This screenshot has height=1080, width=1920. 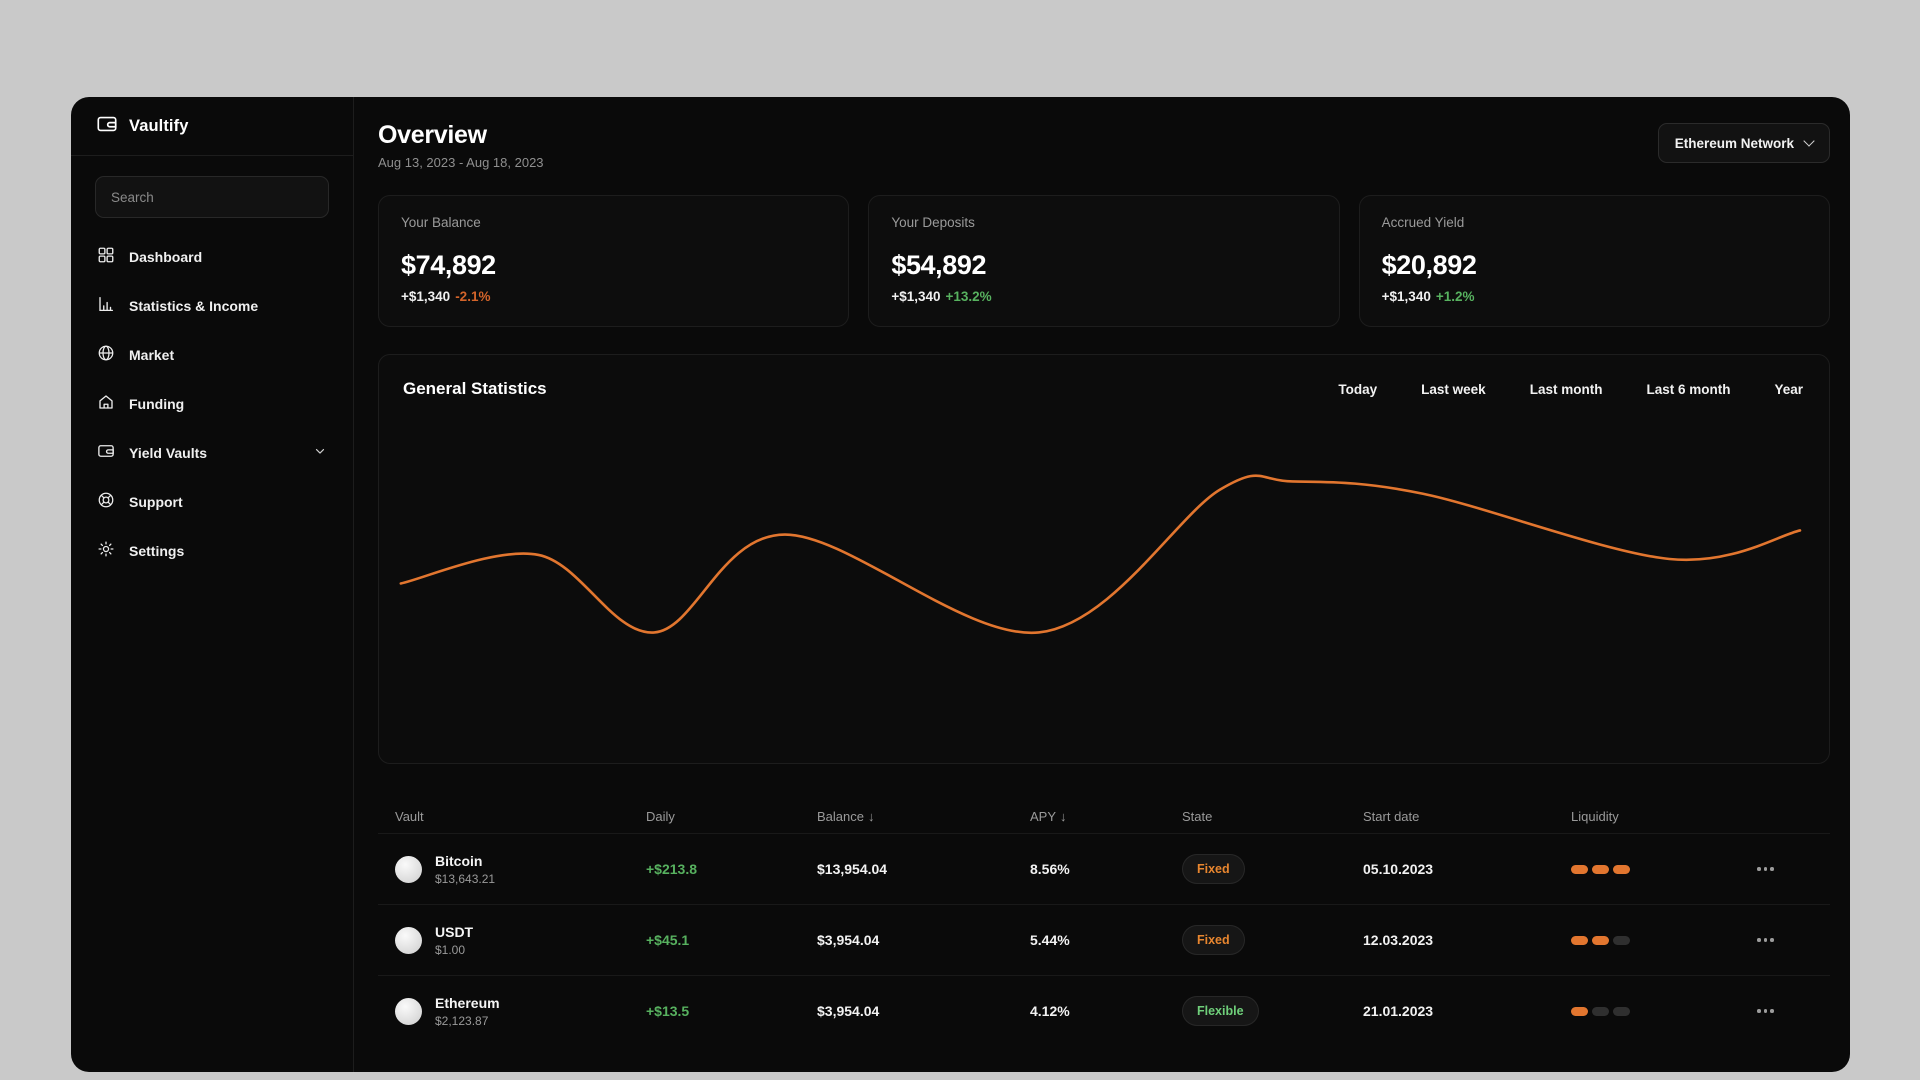 What do you see at coordinates (1455, 296) in the screenshot?
I see `stat-card-percent: +1.2%` at bounding box center [1455, 296].